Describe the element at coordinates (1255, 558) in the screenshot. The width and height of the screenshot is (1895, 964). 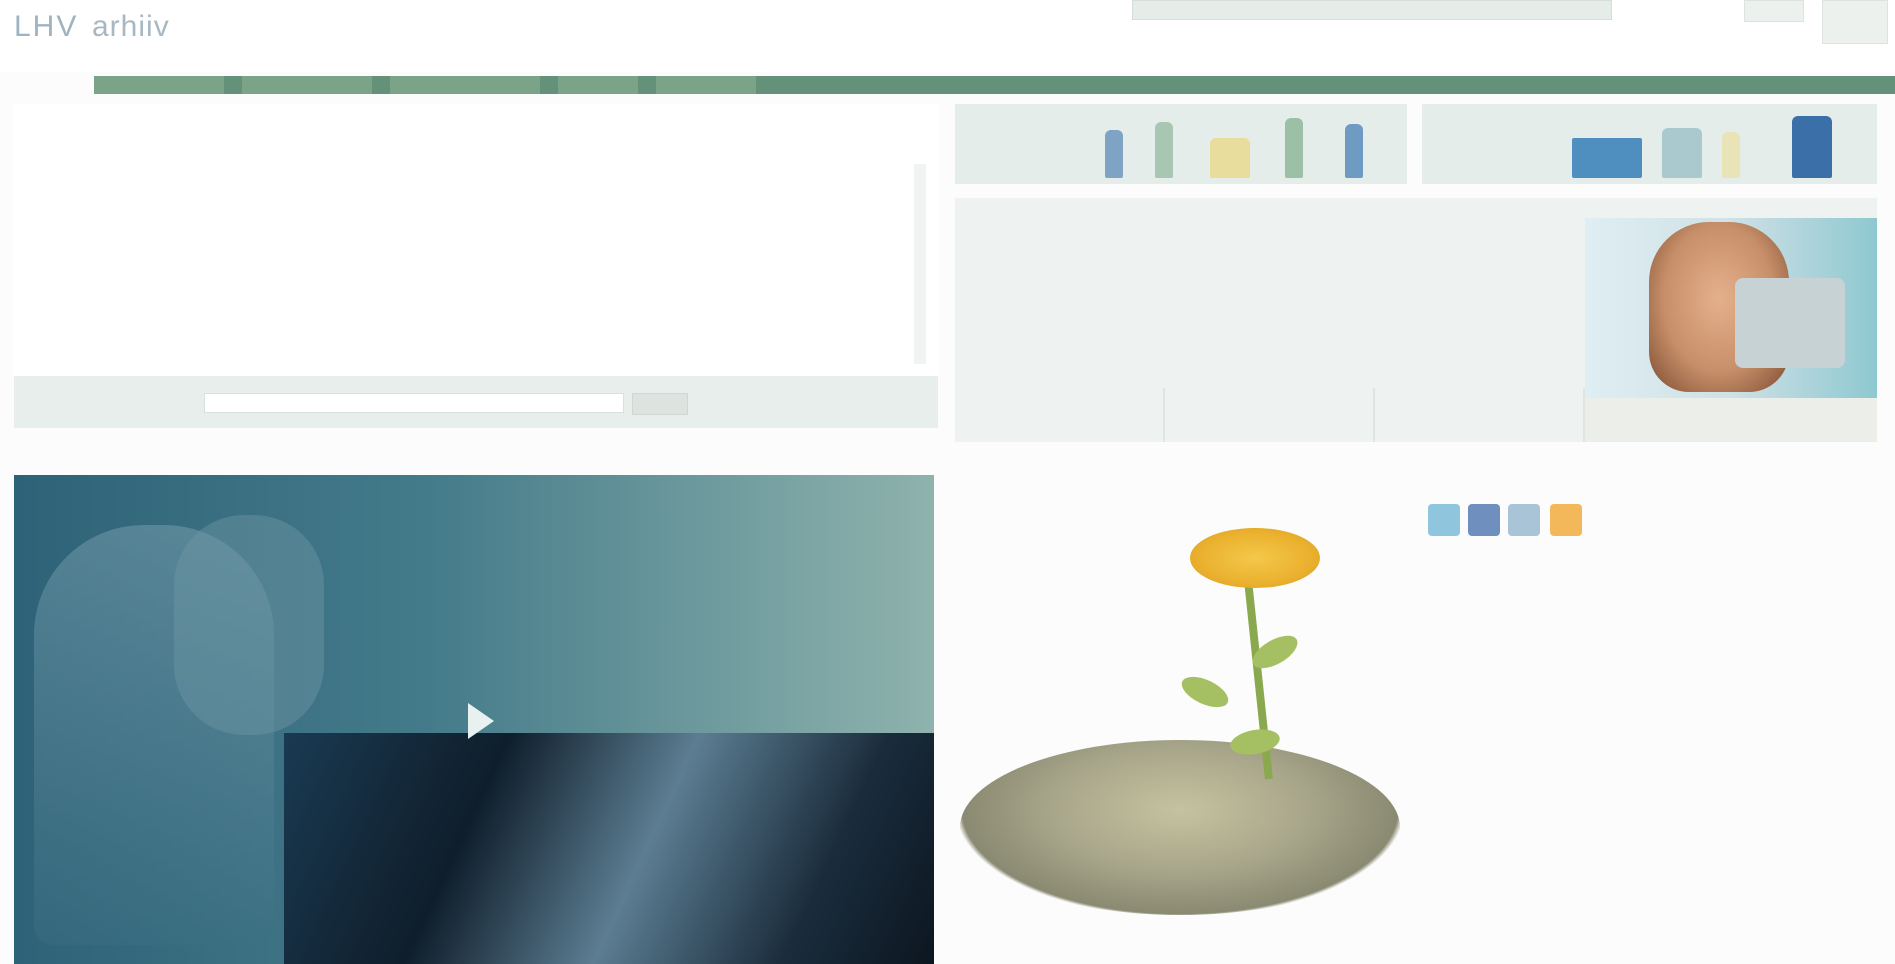
I see `flower-bloom` at that location.